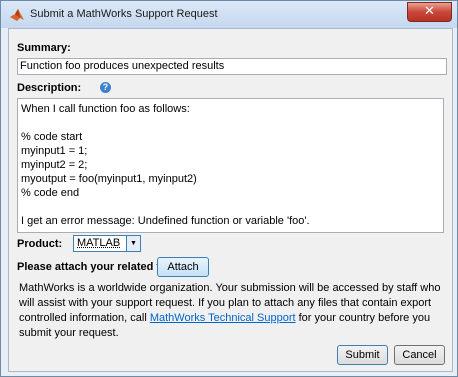  What do you see at coordinates (40, 244) in the screenshot?
I see `product-label: Product:` at bounding box center [40, 244].